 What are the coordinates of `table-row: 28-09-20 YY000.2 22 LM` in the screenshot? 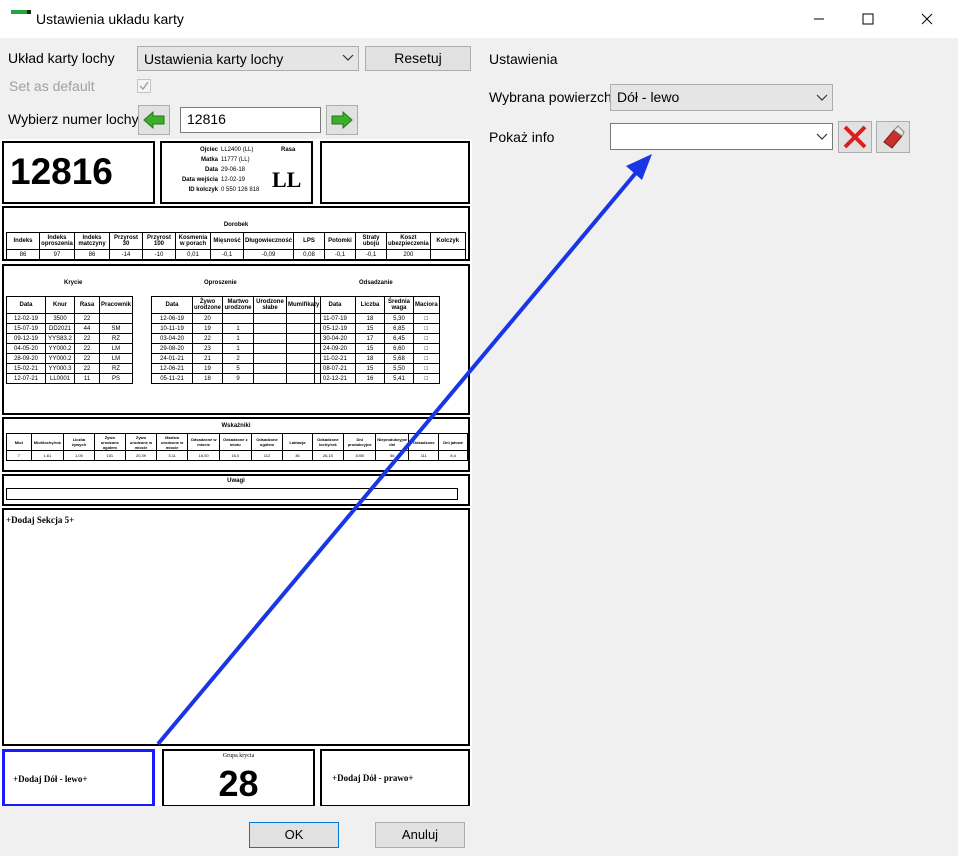 It's located at (70, 358).